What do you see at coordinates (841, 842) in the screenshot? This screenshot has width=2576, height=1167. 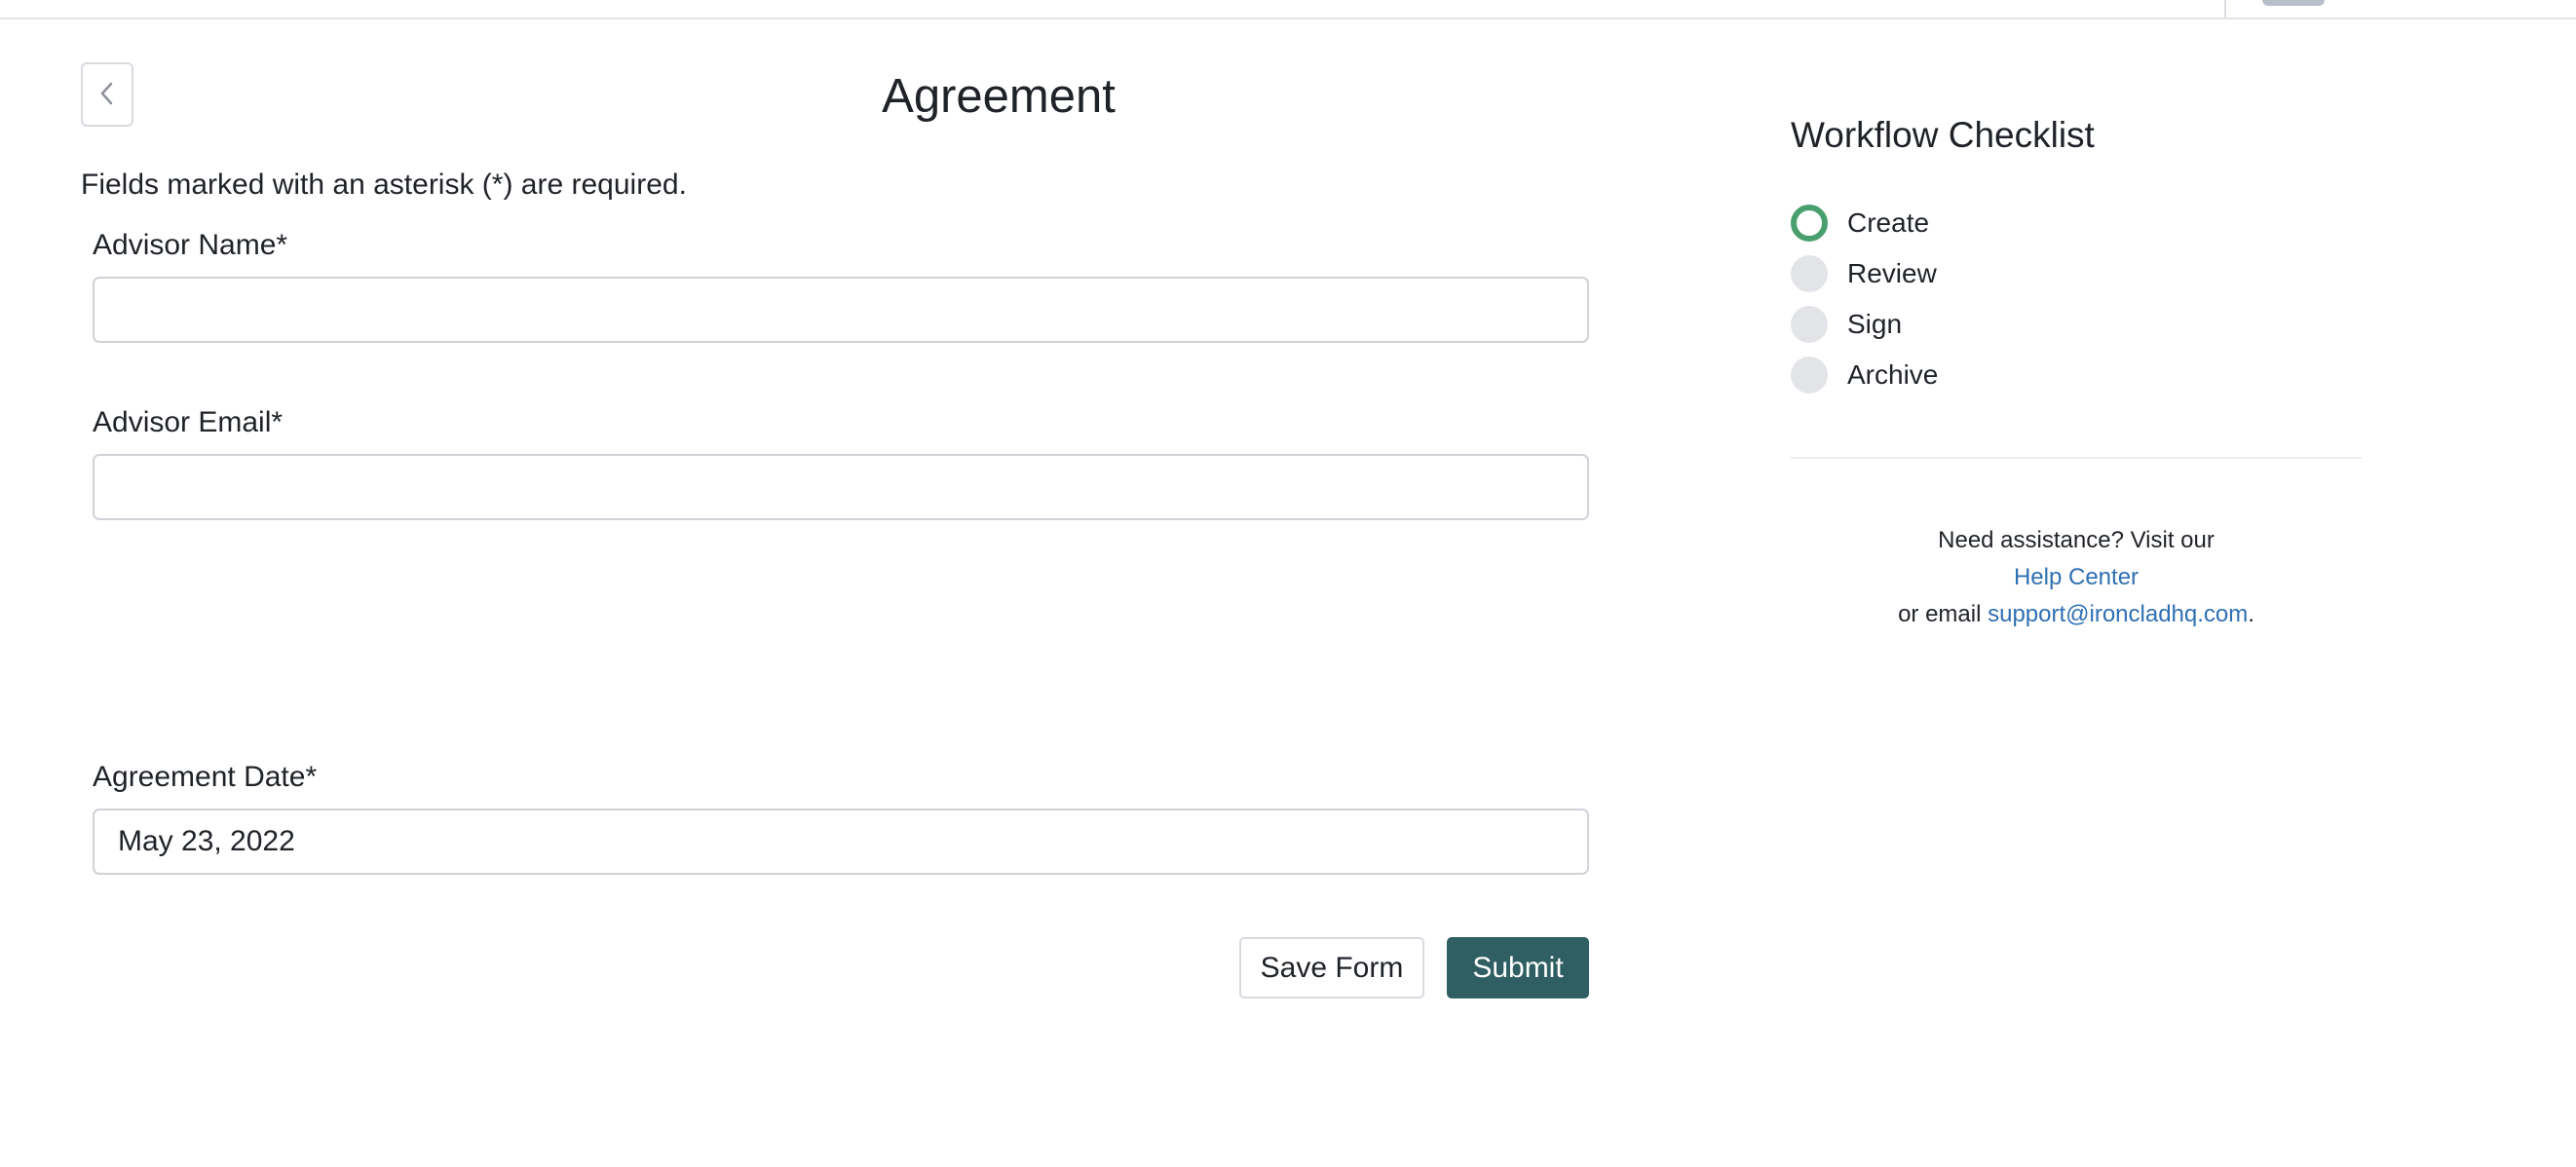 I see `agreement-date-field` at bounding box center [841, 842].